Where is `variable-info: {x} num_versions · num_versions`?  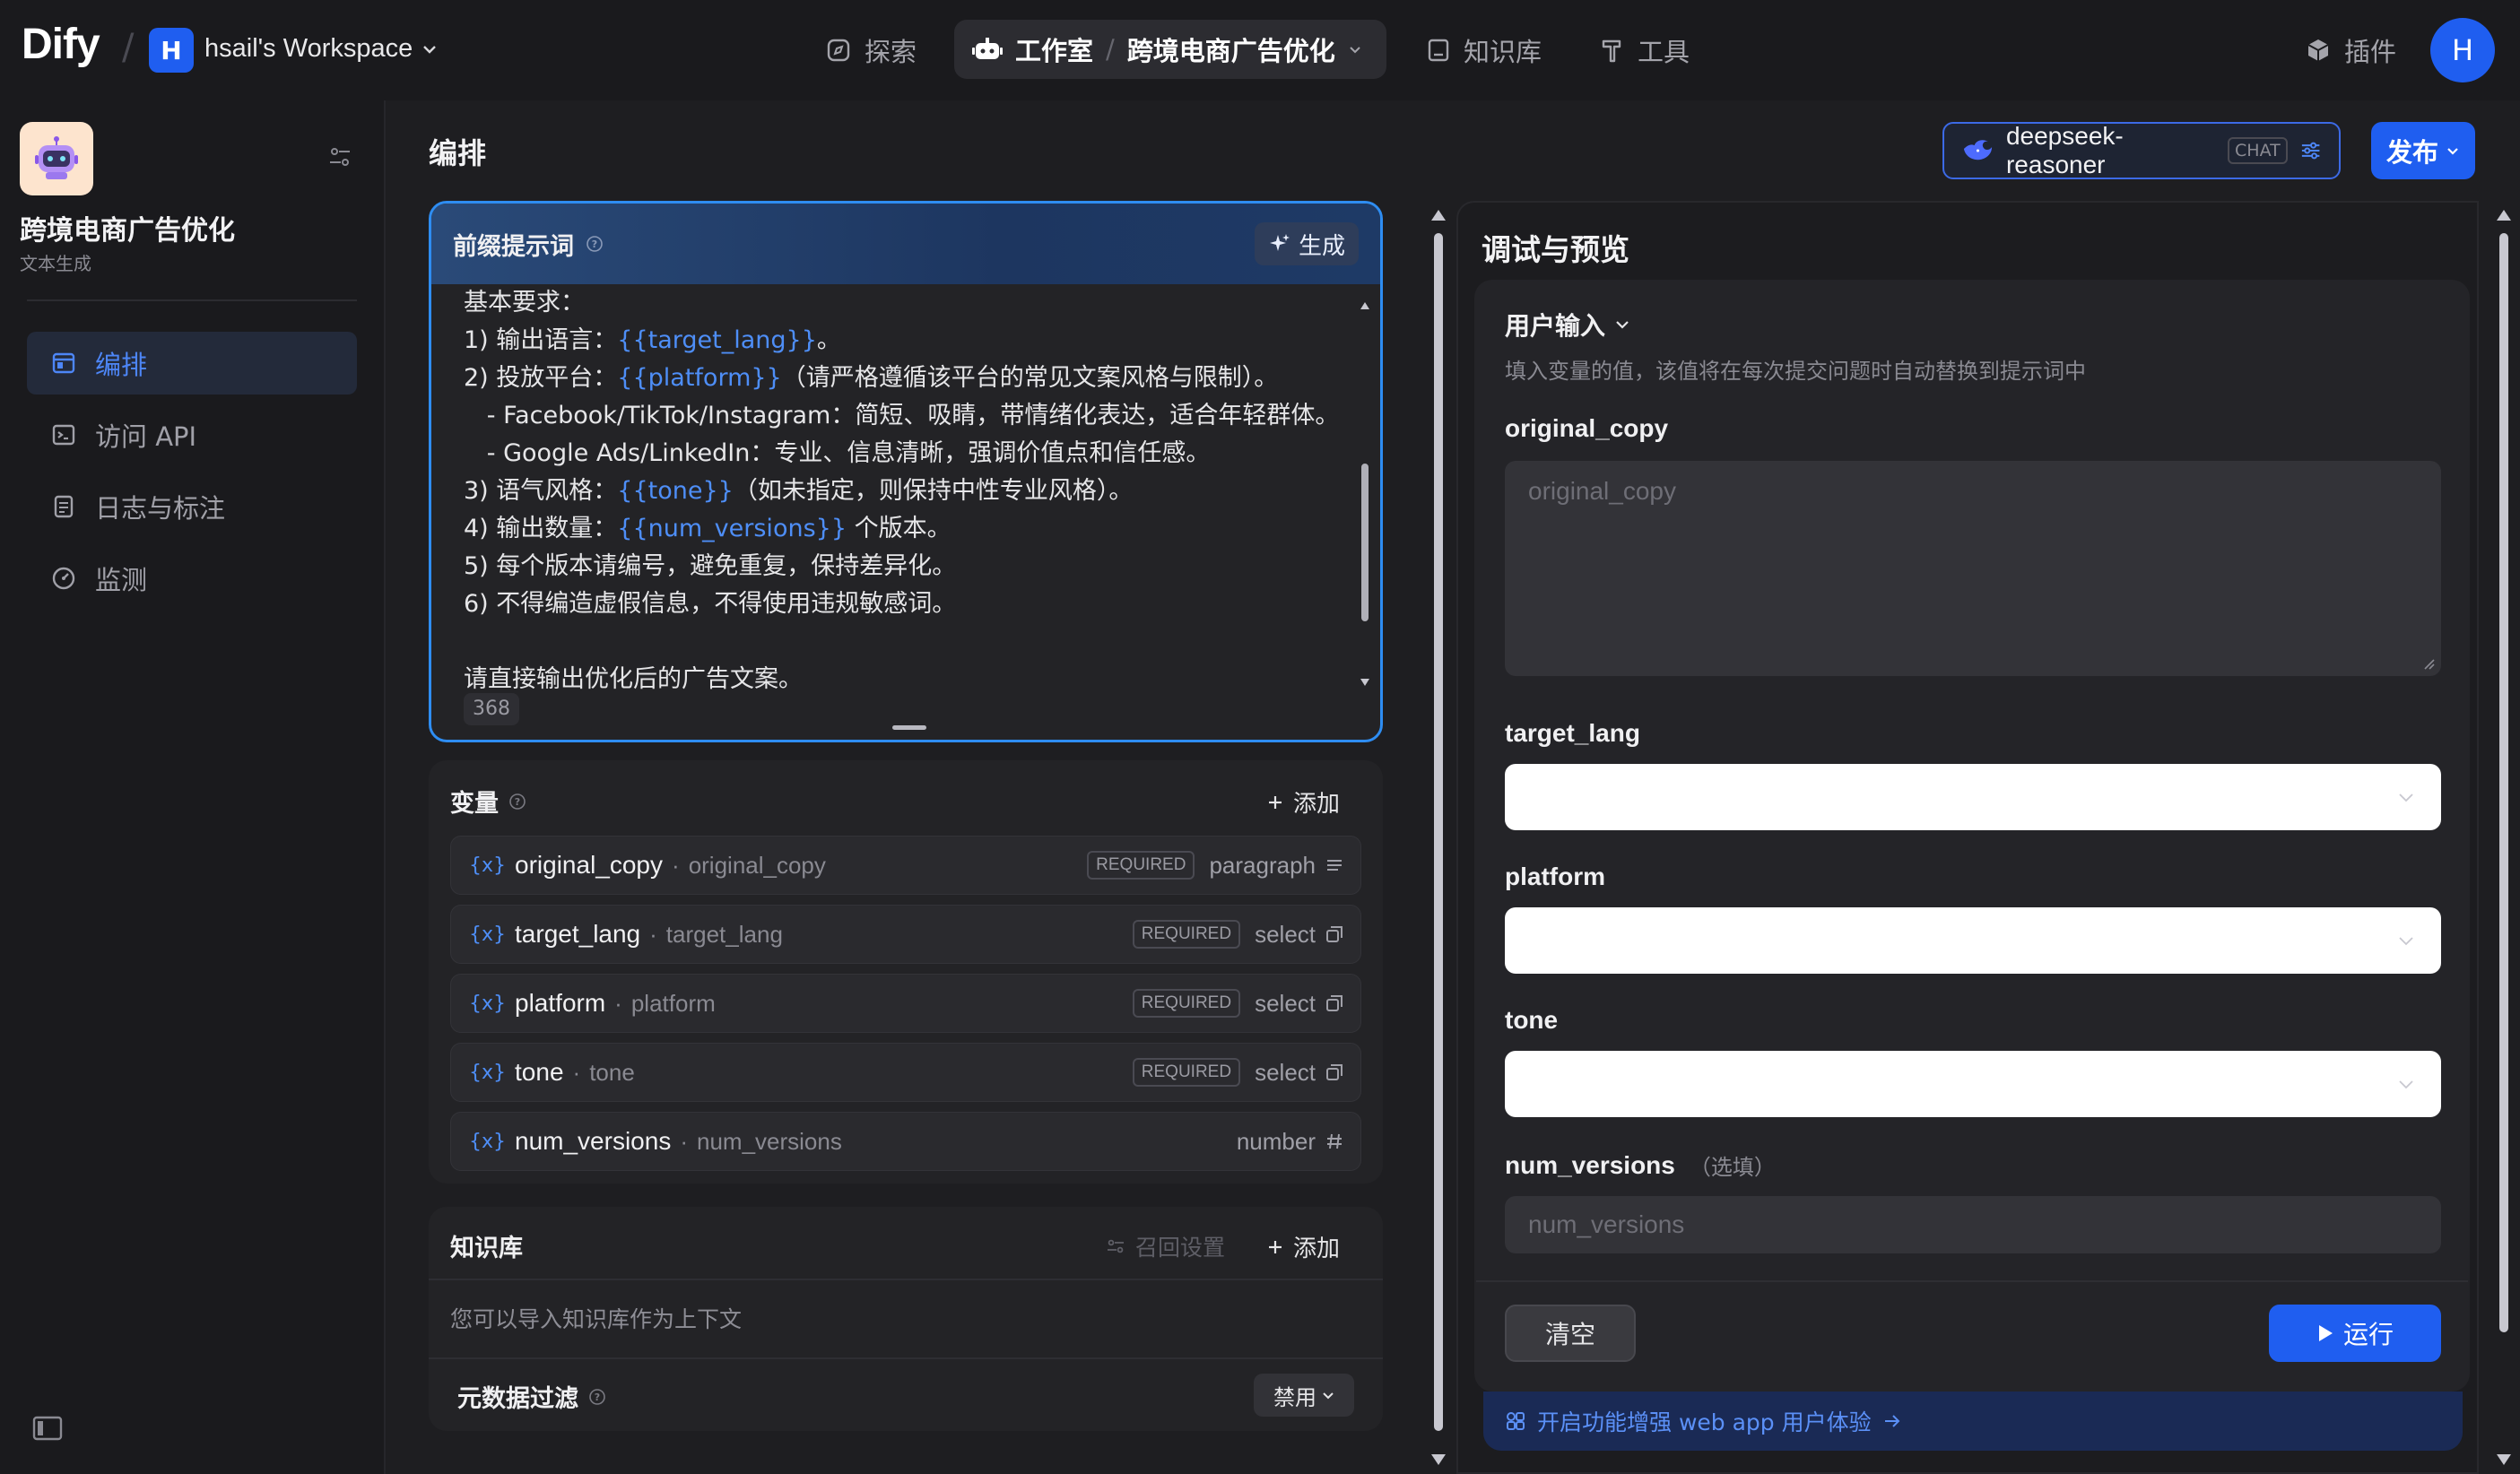 variable-info: {x} num_versions · num_versions is located at coordinates (655, 1141).